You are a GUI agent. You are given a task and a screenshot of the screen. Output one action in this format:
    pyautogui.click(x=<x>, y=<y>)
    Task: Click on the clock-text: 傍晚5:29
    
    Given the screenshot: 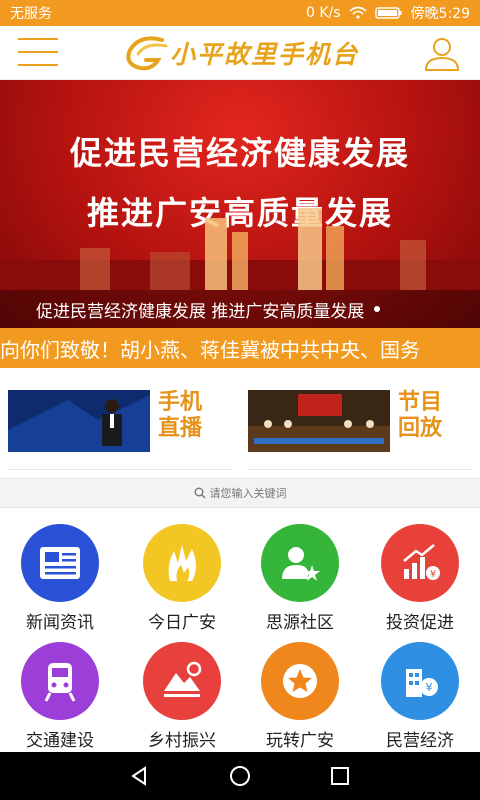 What is the action you would take?
    pyautogui.click(x=440, y=14)
    